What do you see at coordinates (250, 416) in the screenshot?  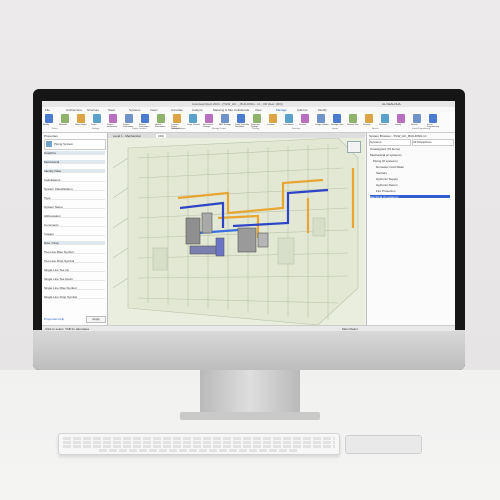 I see `monitor-foot` at bounding box center [250, 416].